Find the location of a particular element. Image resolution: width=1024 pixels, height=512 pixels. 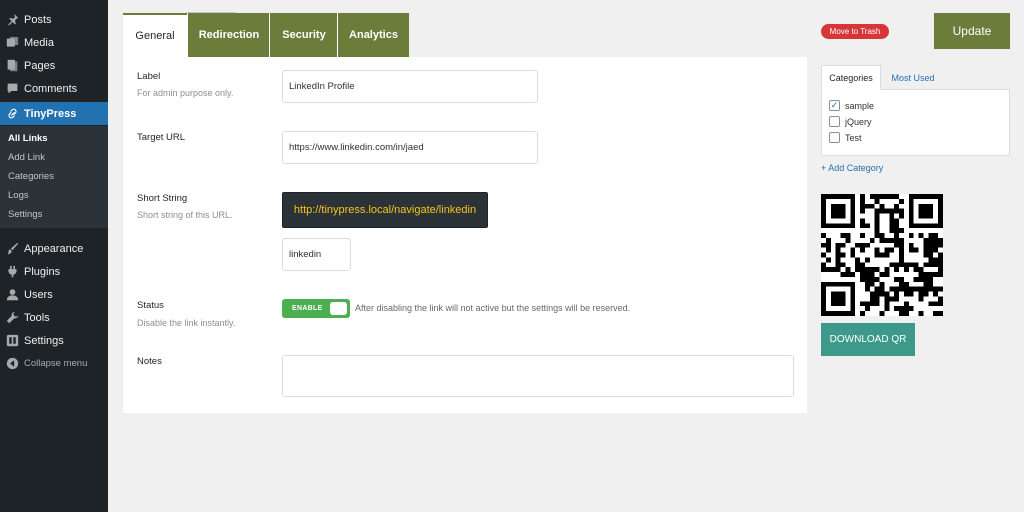

toggle-label: ENABLE is located at coordinates (307, 308).